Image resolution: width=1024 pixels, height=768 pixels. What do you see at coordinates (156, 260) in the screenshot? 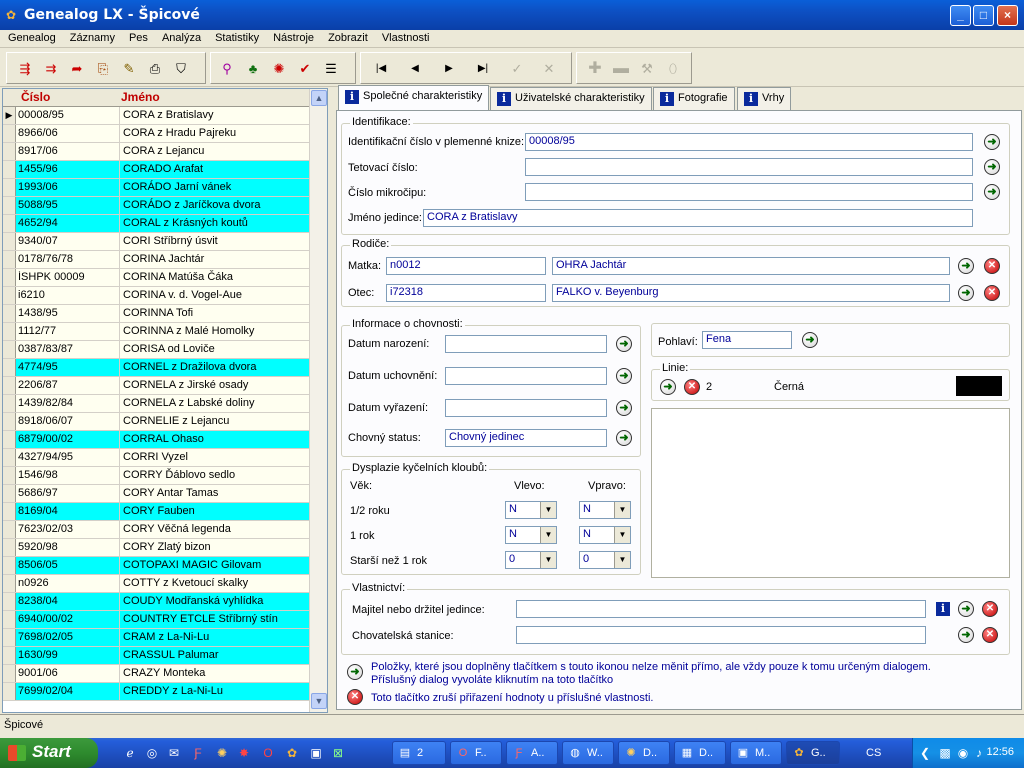
I see `table-row: 0178/76/78 CORINA Jachtár` at bounding box center [156, 260].